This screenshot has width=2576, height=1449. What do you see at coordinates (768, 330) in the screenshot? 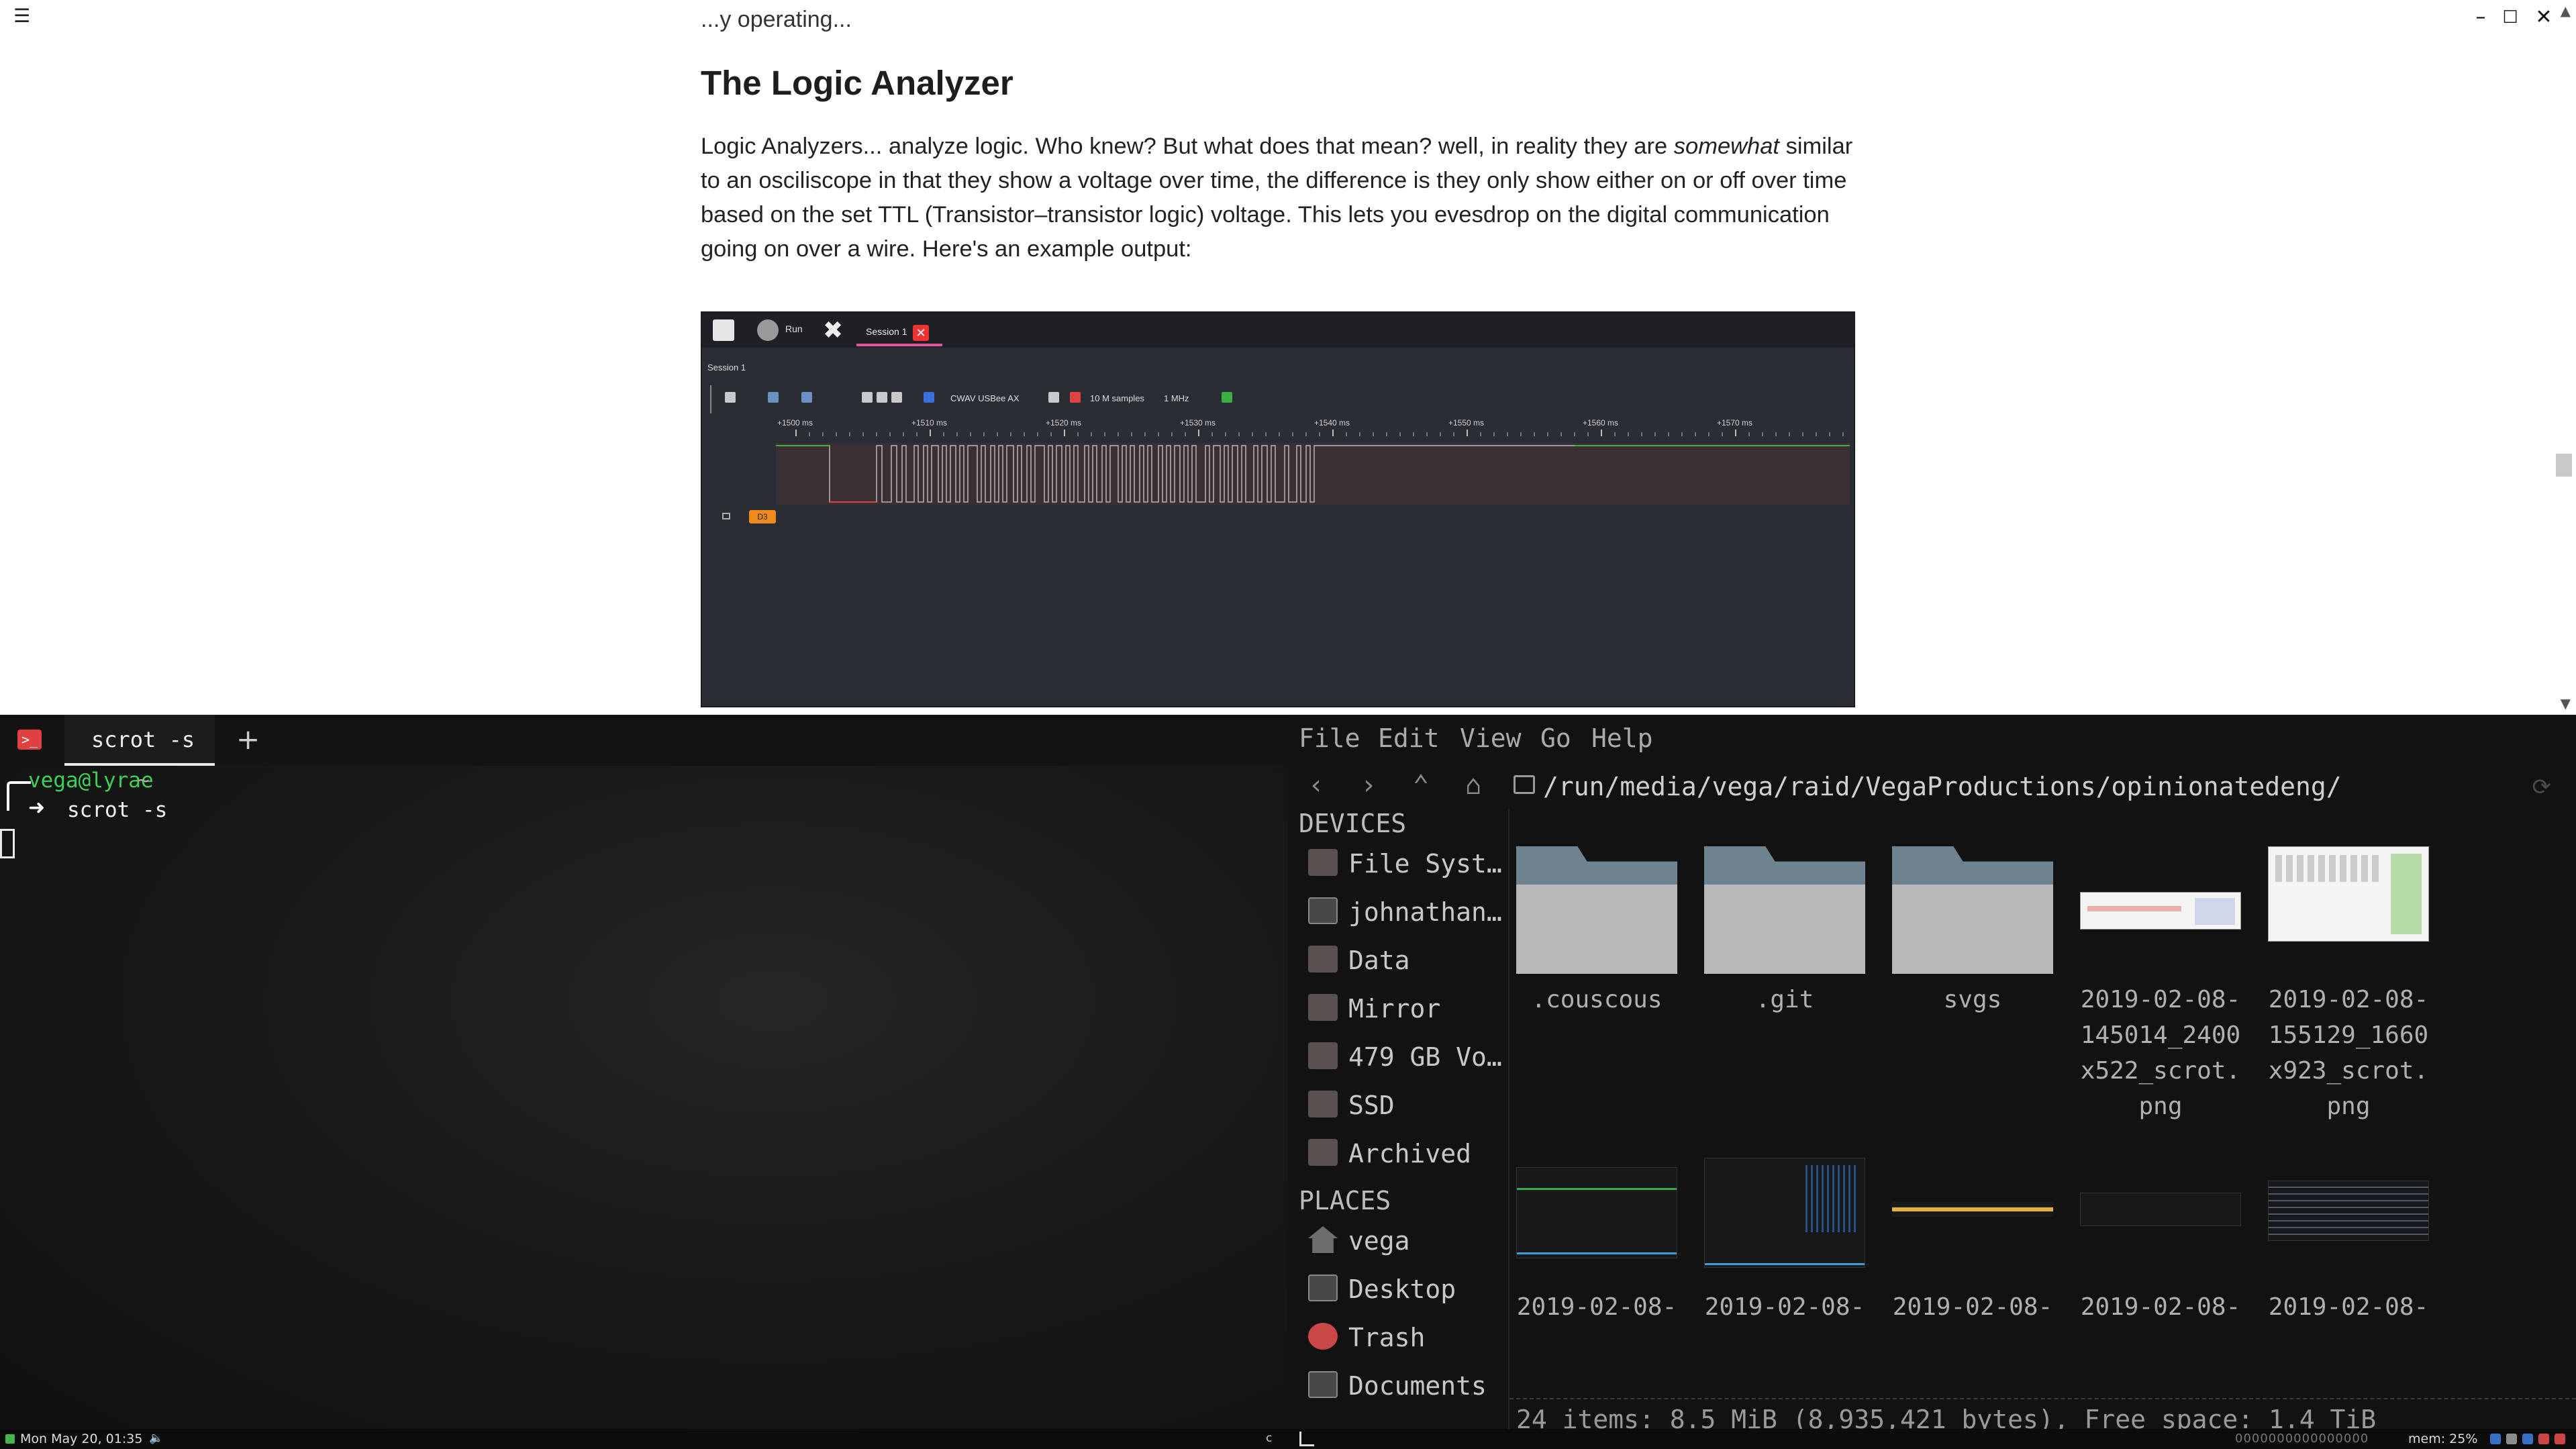
I see `la-run-icon` at bounding box center [768, 330].